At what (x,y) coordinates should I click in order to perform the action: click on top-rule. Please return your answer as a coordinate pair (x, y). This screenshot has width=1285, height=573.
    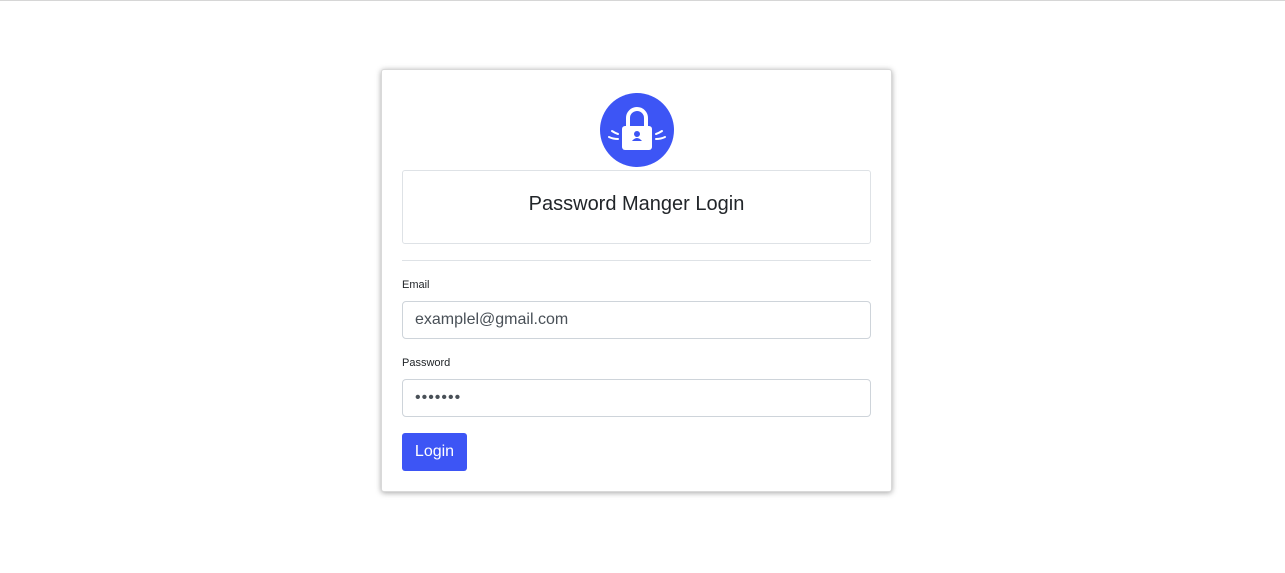
    Looking at the image, I should click on (642, 0).